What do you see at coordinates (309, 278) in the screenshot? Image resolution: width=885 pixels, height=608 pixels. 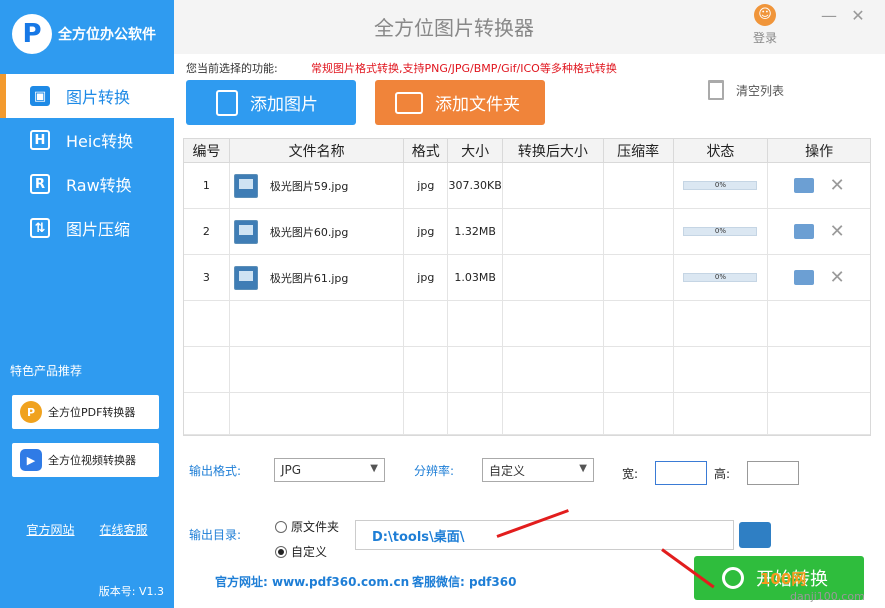 I see `row-filename-text: 极光图片61.jpg` at bounding box center [309, 278].